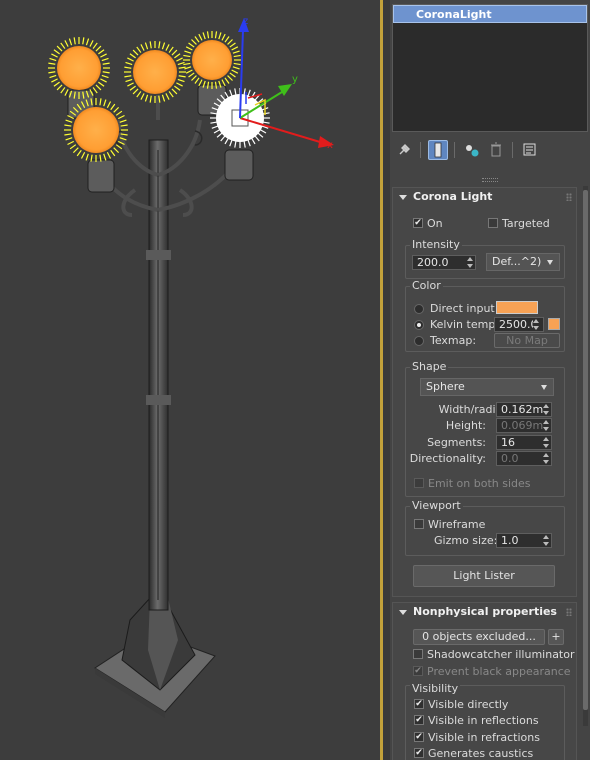  What do you see at coordinates (468, 704) in the screenshot?
I see `visible-directly-label: Visible directly` at bounding box center [468, 704].